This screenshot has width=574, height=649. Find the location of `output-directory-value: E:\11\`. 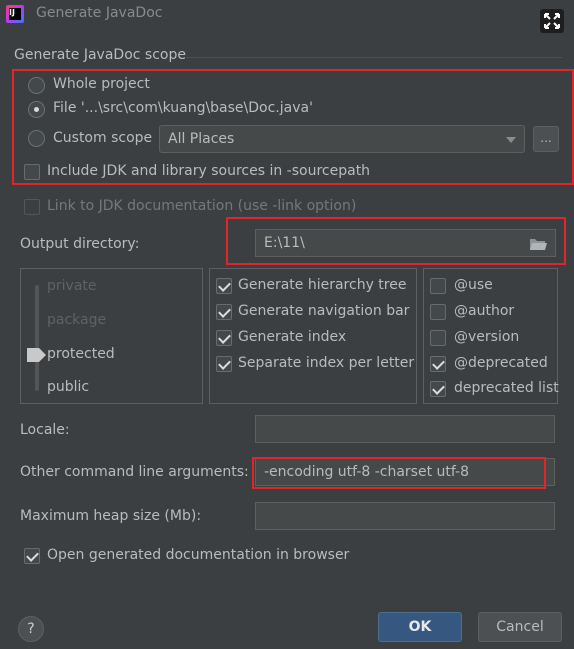

output-directory-value: E:\11\ is located at coordinates (284, 243).